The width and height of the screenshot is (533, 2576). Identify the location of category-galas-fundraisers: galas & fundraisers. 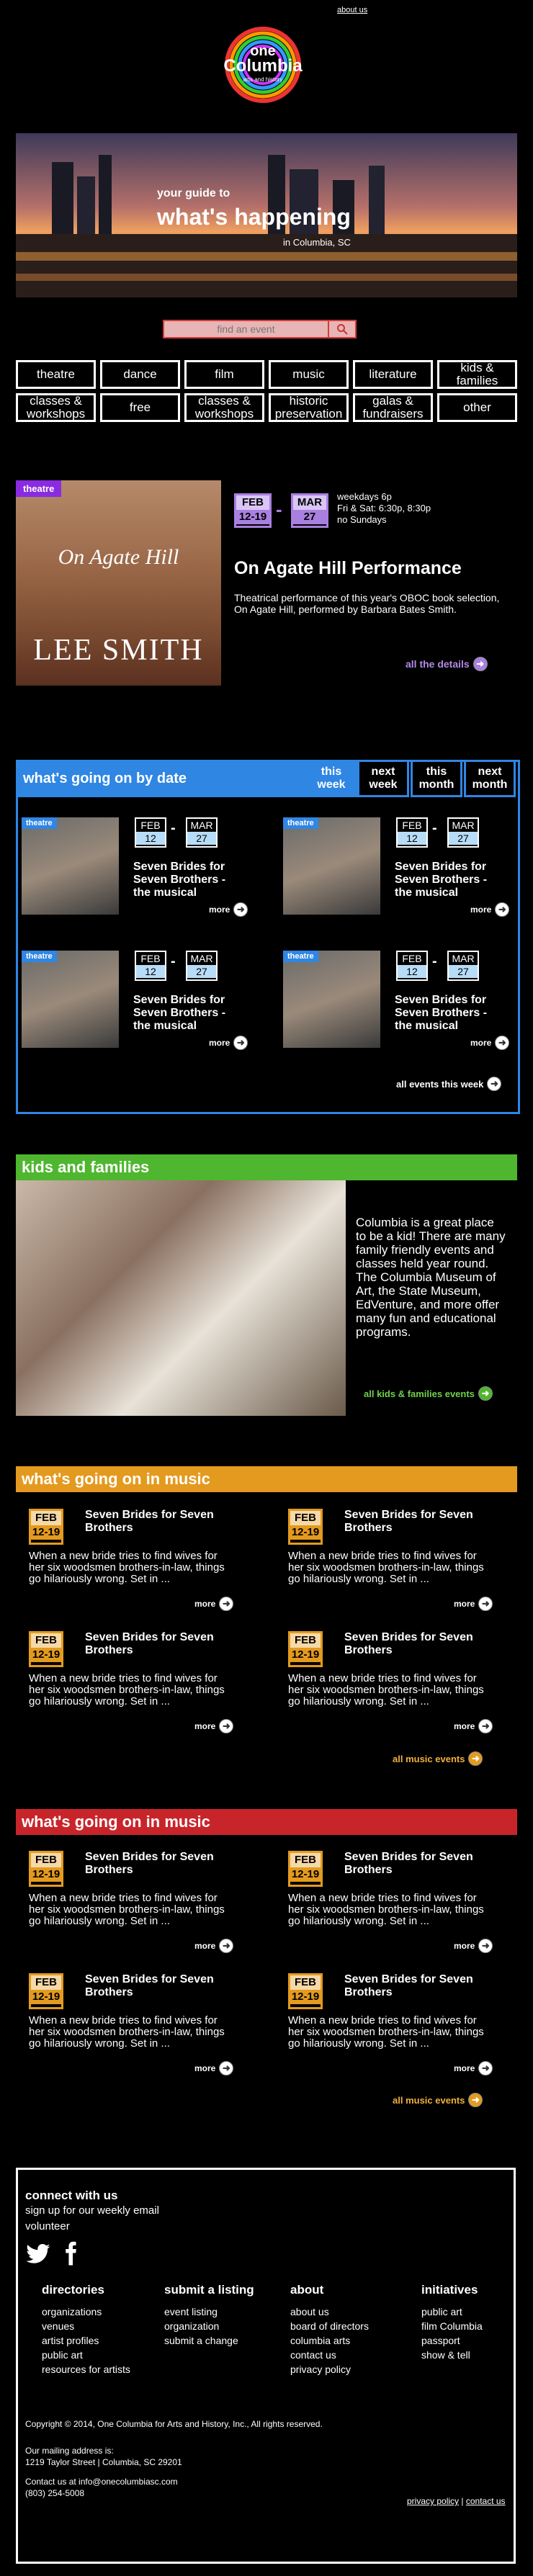
(393, 407).